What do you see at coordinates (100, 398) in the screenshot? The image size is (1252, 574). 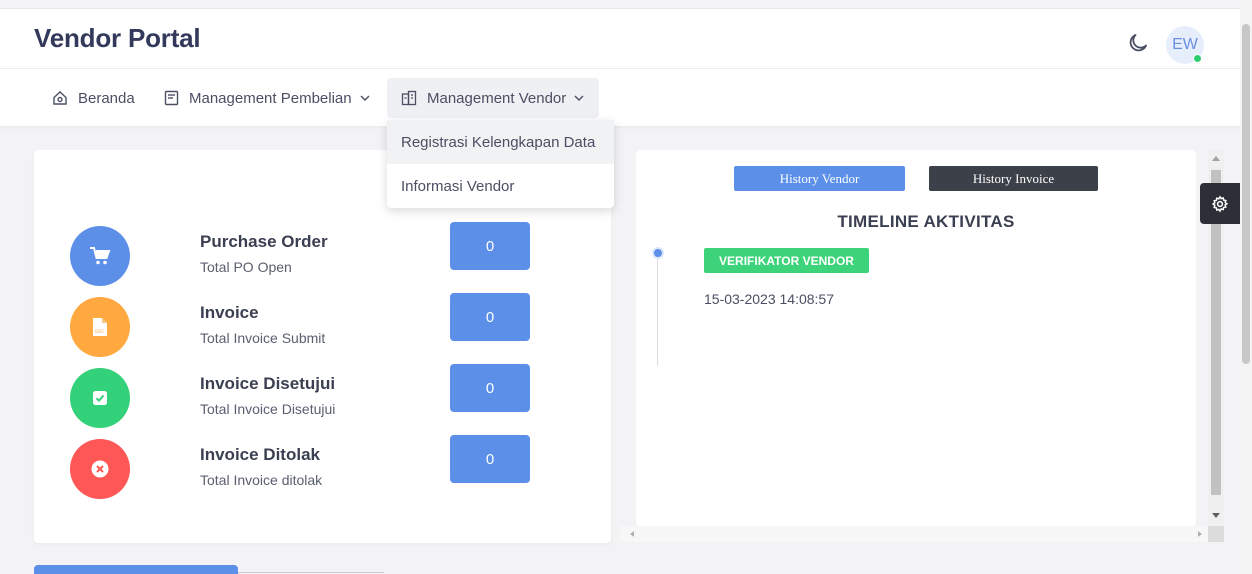 I see `check-icon` at bounding box center [100, 398].